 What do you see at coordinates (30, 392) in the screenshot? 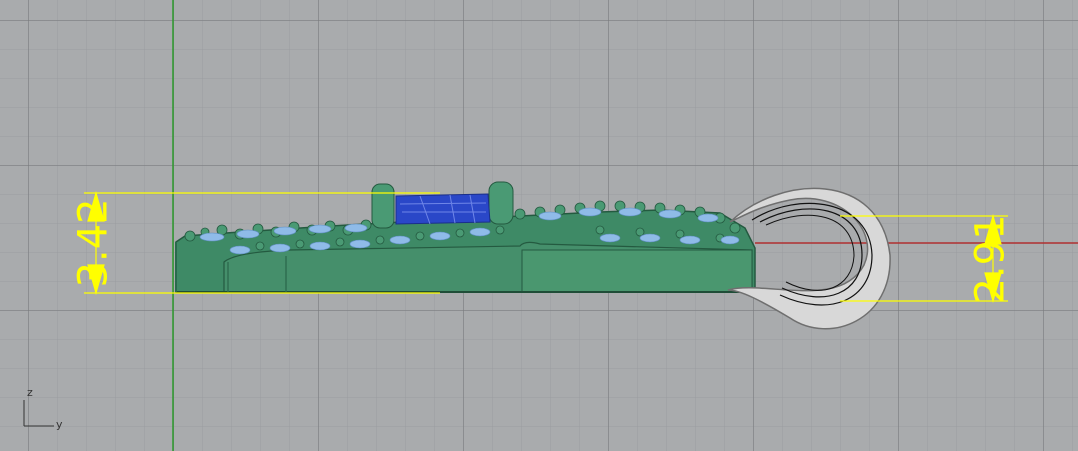
I see `axis-indicator-z-label: z` at bounding box center [30, 392].